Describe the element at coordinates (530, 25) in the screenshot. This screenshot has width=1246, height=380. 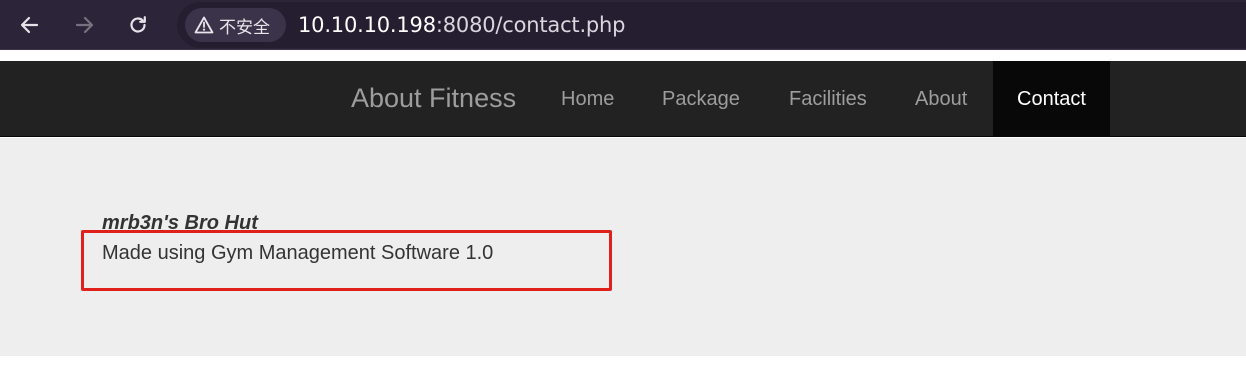
I see `url-path: :8080/contact.php` at that location.